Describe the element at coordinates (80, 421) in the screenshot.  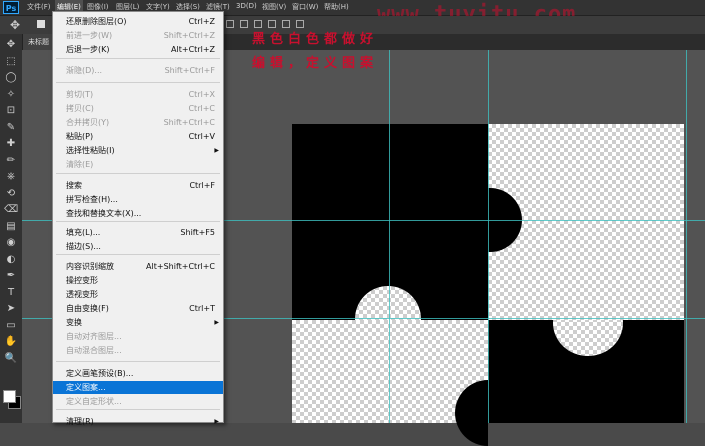
I see `menu-item-label: 清理(R)` at that location.